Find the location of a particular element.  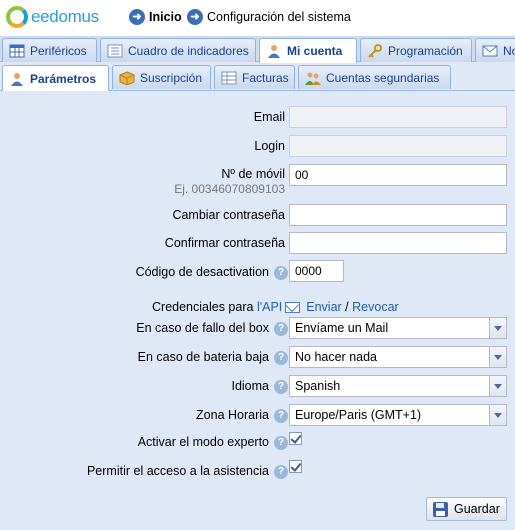

dashboard-icon is located at coordinates (115, 50).